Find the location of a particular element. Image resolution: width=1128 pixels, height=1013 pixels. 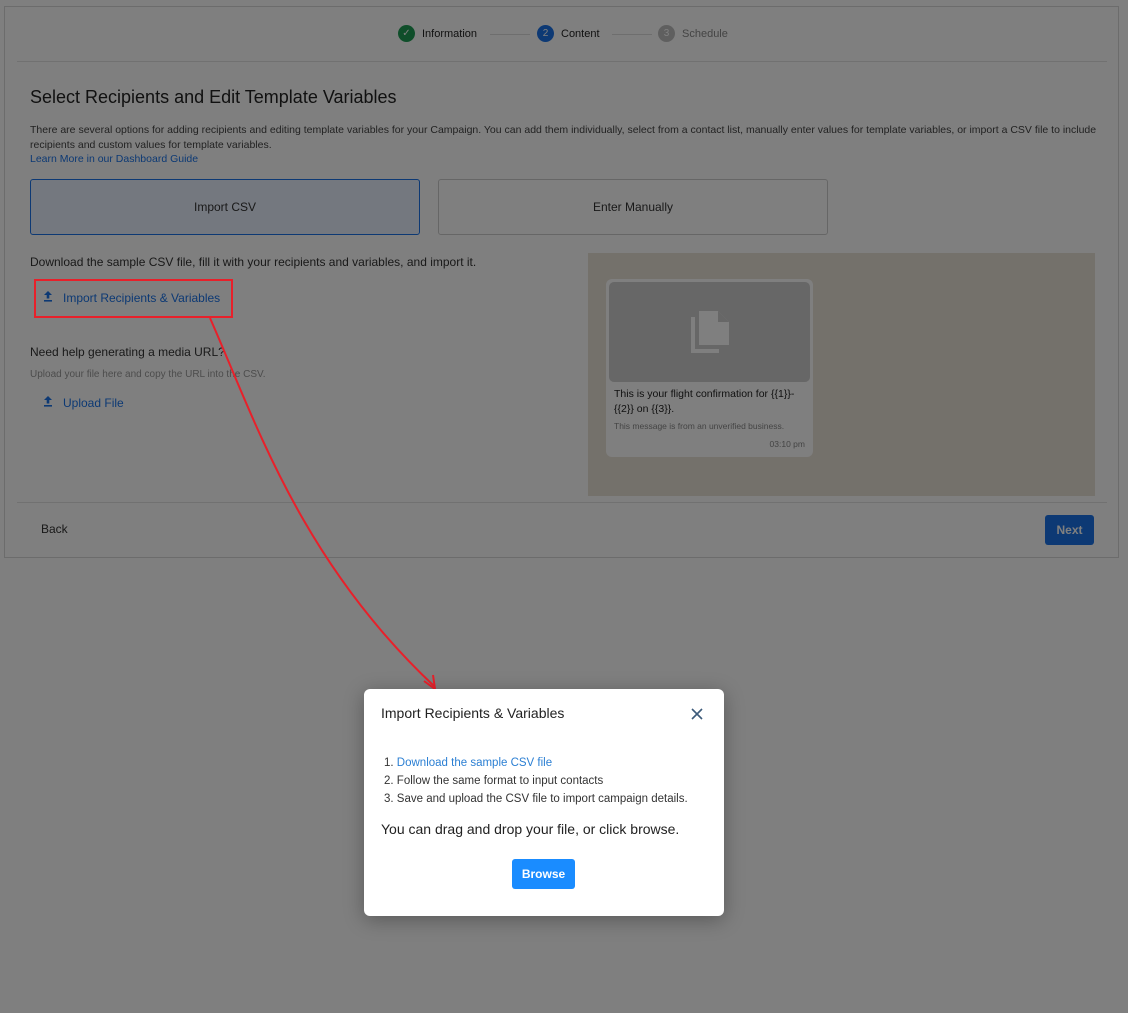

modal-title: Import Recipients & Variables is located at coordinates (473, 713).